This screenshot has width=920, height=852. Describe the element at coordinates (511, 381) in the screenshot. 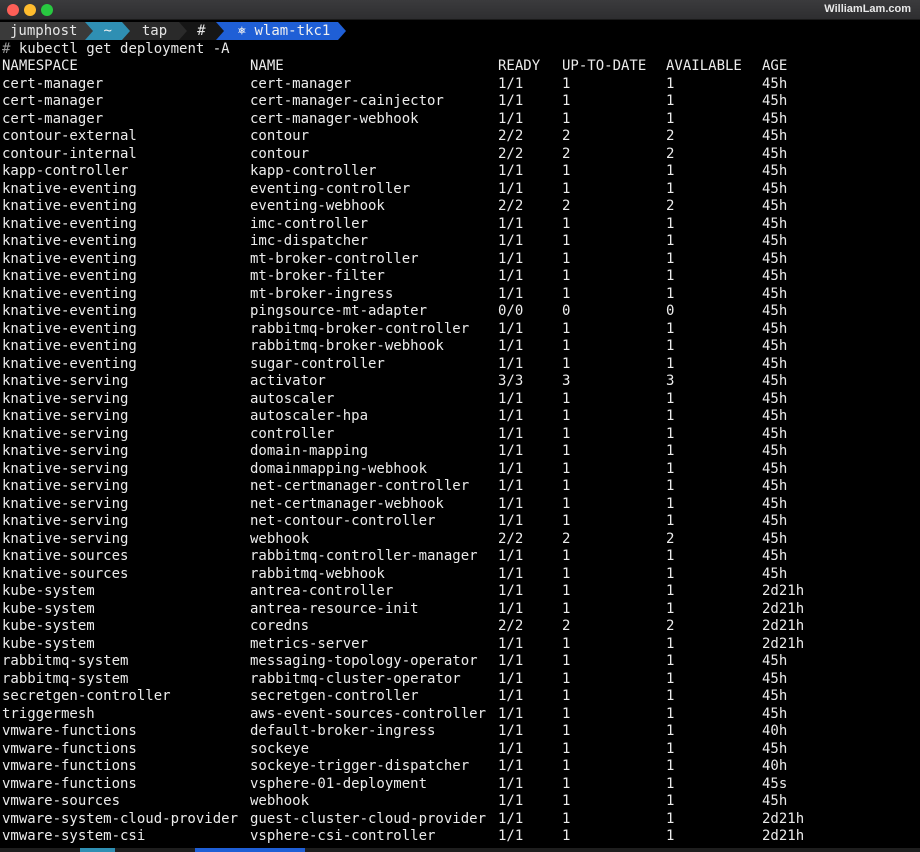

I see `cell-ready: 3/3` at that location.